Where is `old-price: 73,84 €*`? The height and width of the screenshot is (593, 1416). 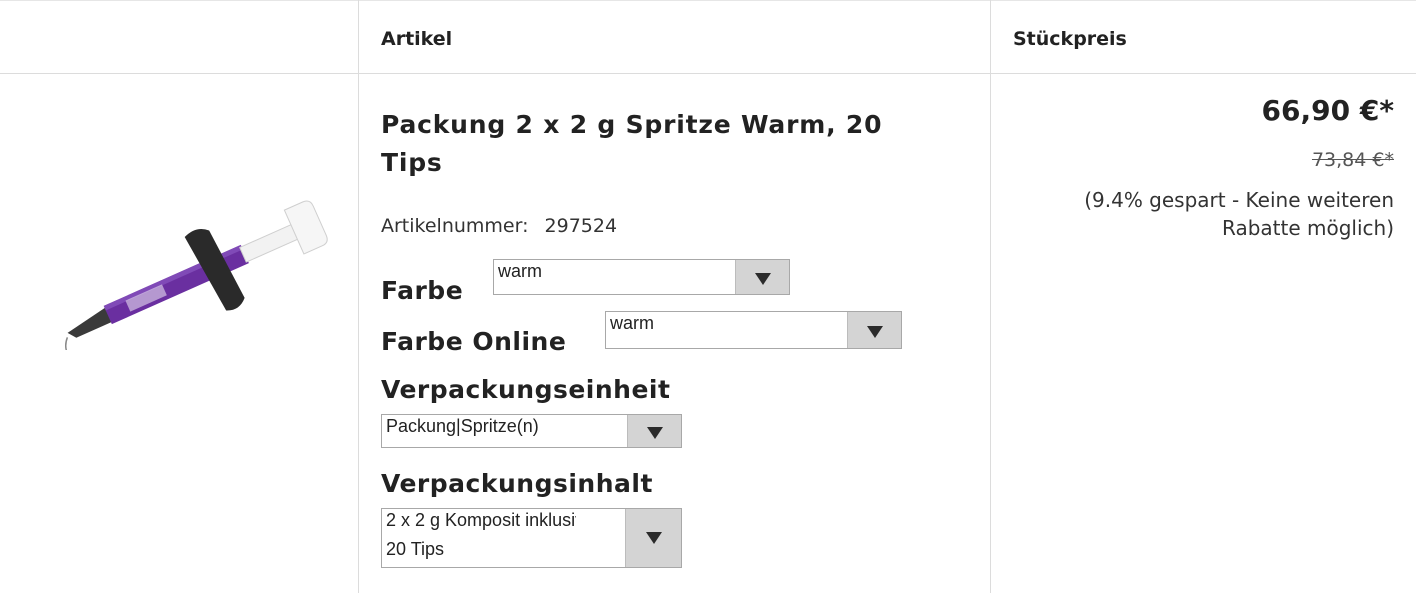 old-price: 73,84 €* is located at coordinates (1352, 160).